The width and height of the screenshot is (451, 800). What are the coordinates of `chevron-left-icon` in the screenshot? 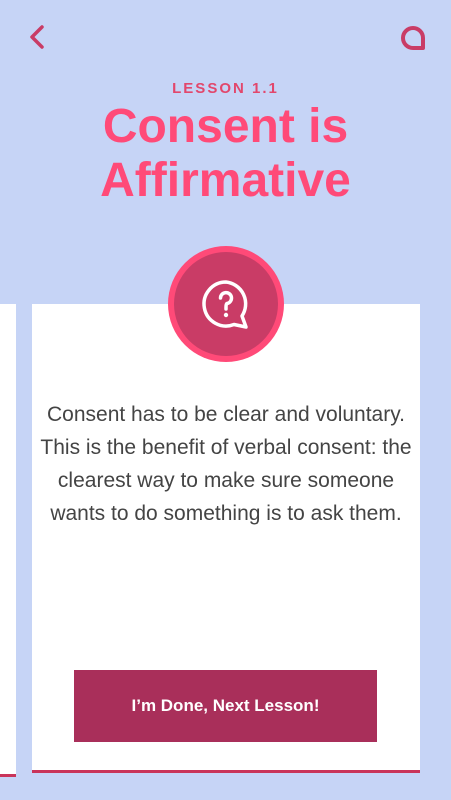 It's located at (37, 37).